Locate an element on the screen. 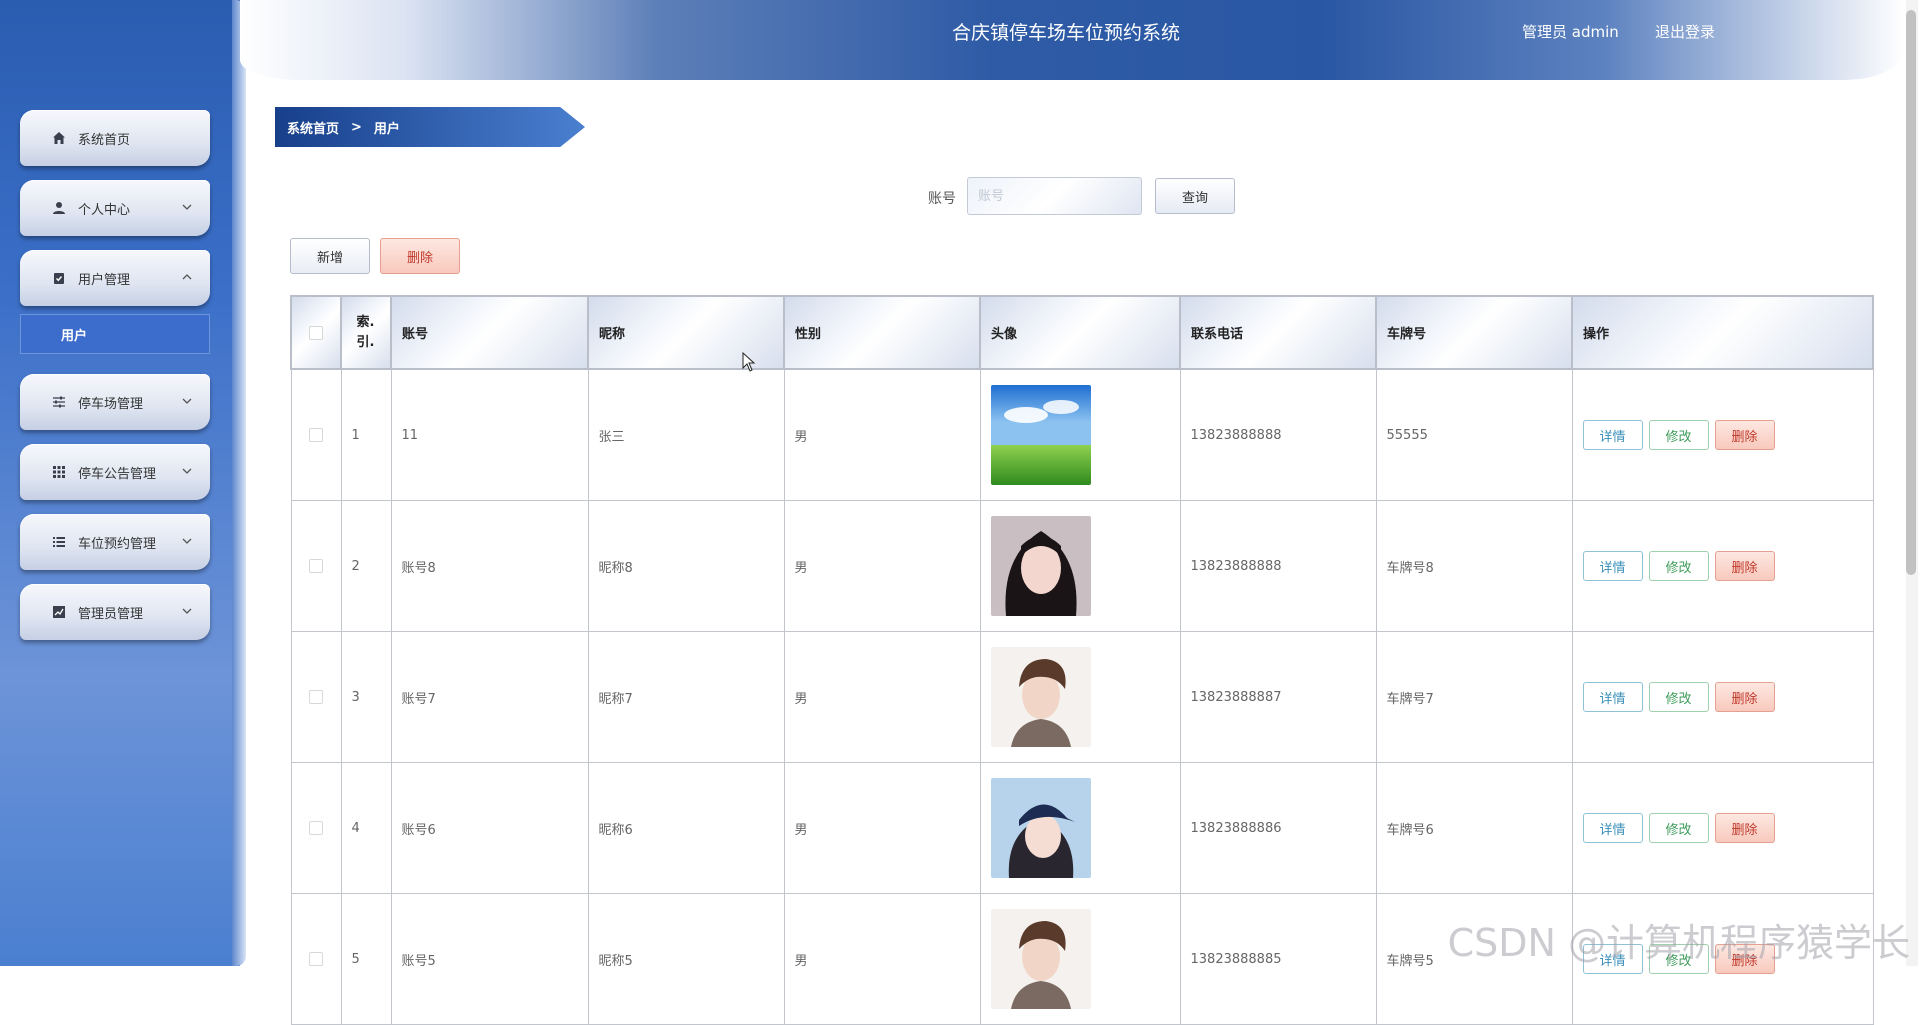 This screenshot has width=1920, height=1025. cell-account: 账号6 is located at coordinates (489, 828).